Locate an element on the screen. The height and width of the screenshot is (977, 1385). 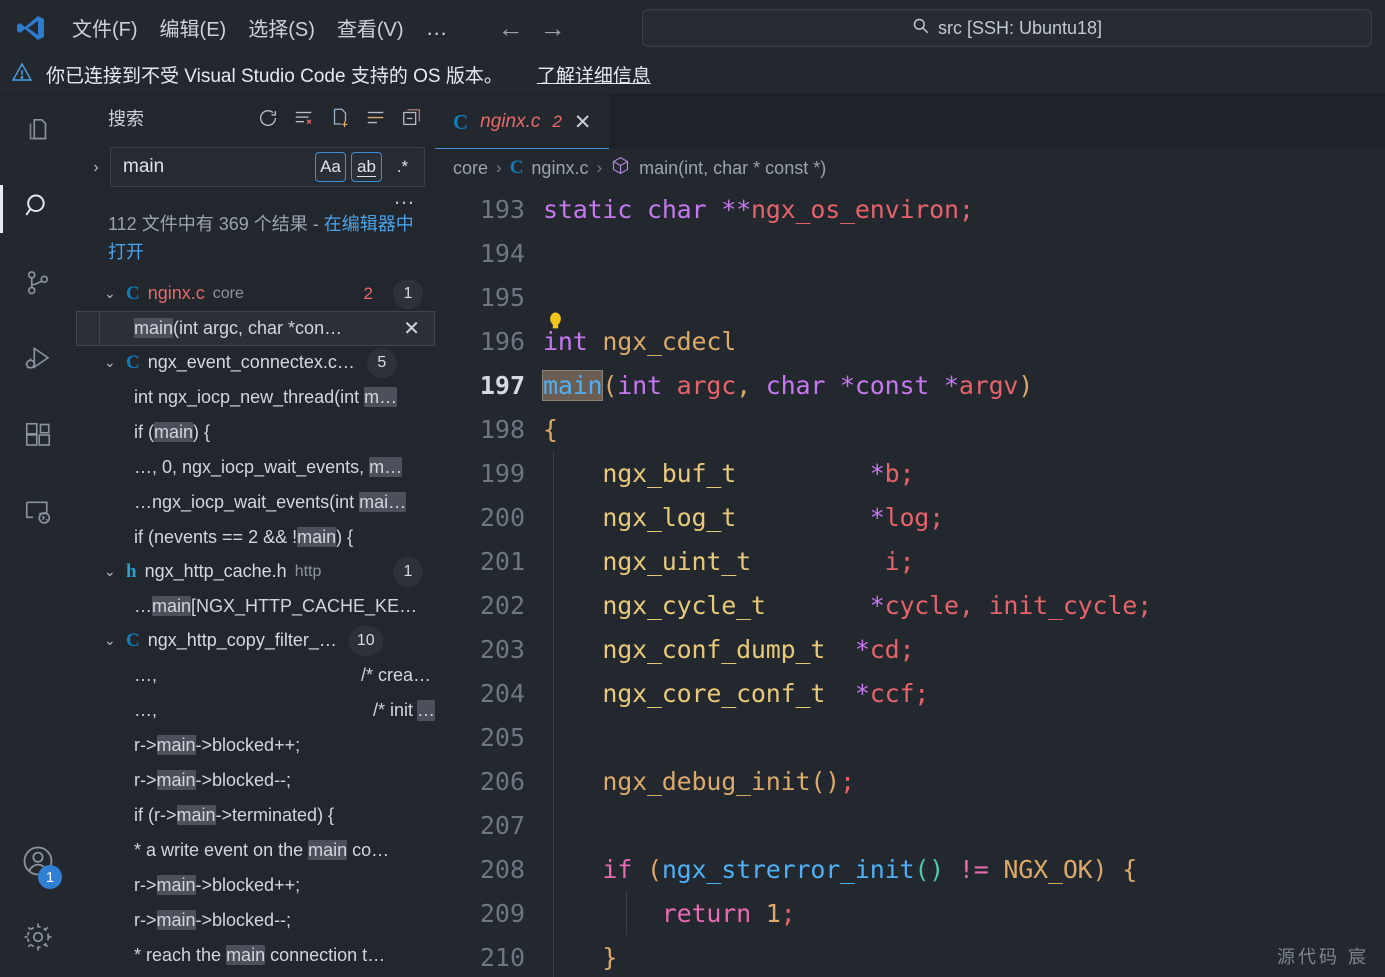
view-as-list-icon is located at coordinates (376, 118).